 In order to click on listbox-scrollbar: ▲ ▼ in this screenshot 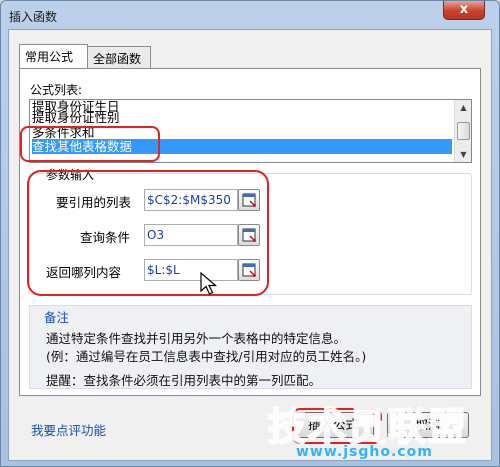, I will do `click(462, 131)`.